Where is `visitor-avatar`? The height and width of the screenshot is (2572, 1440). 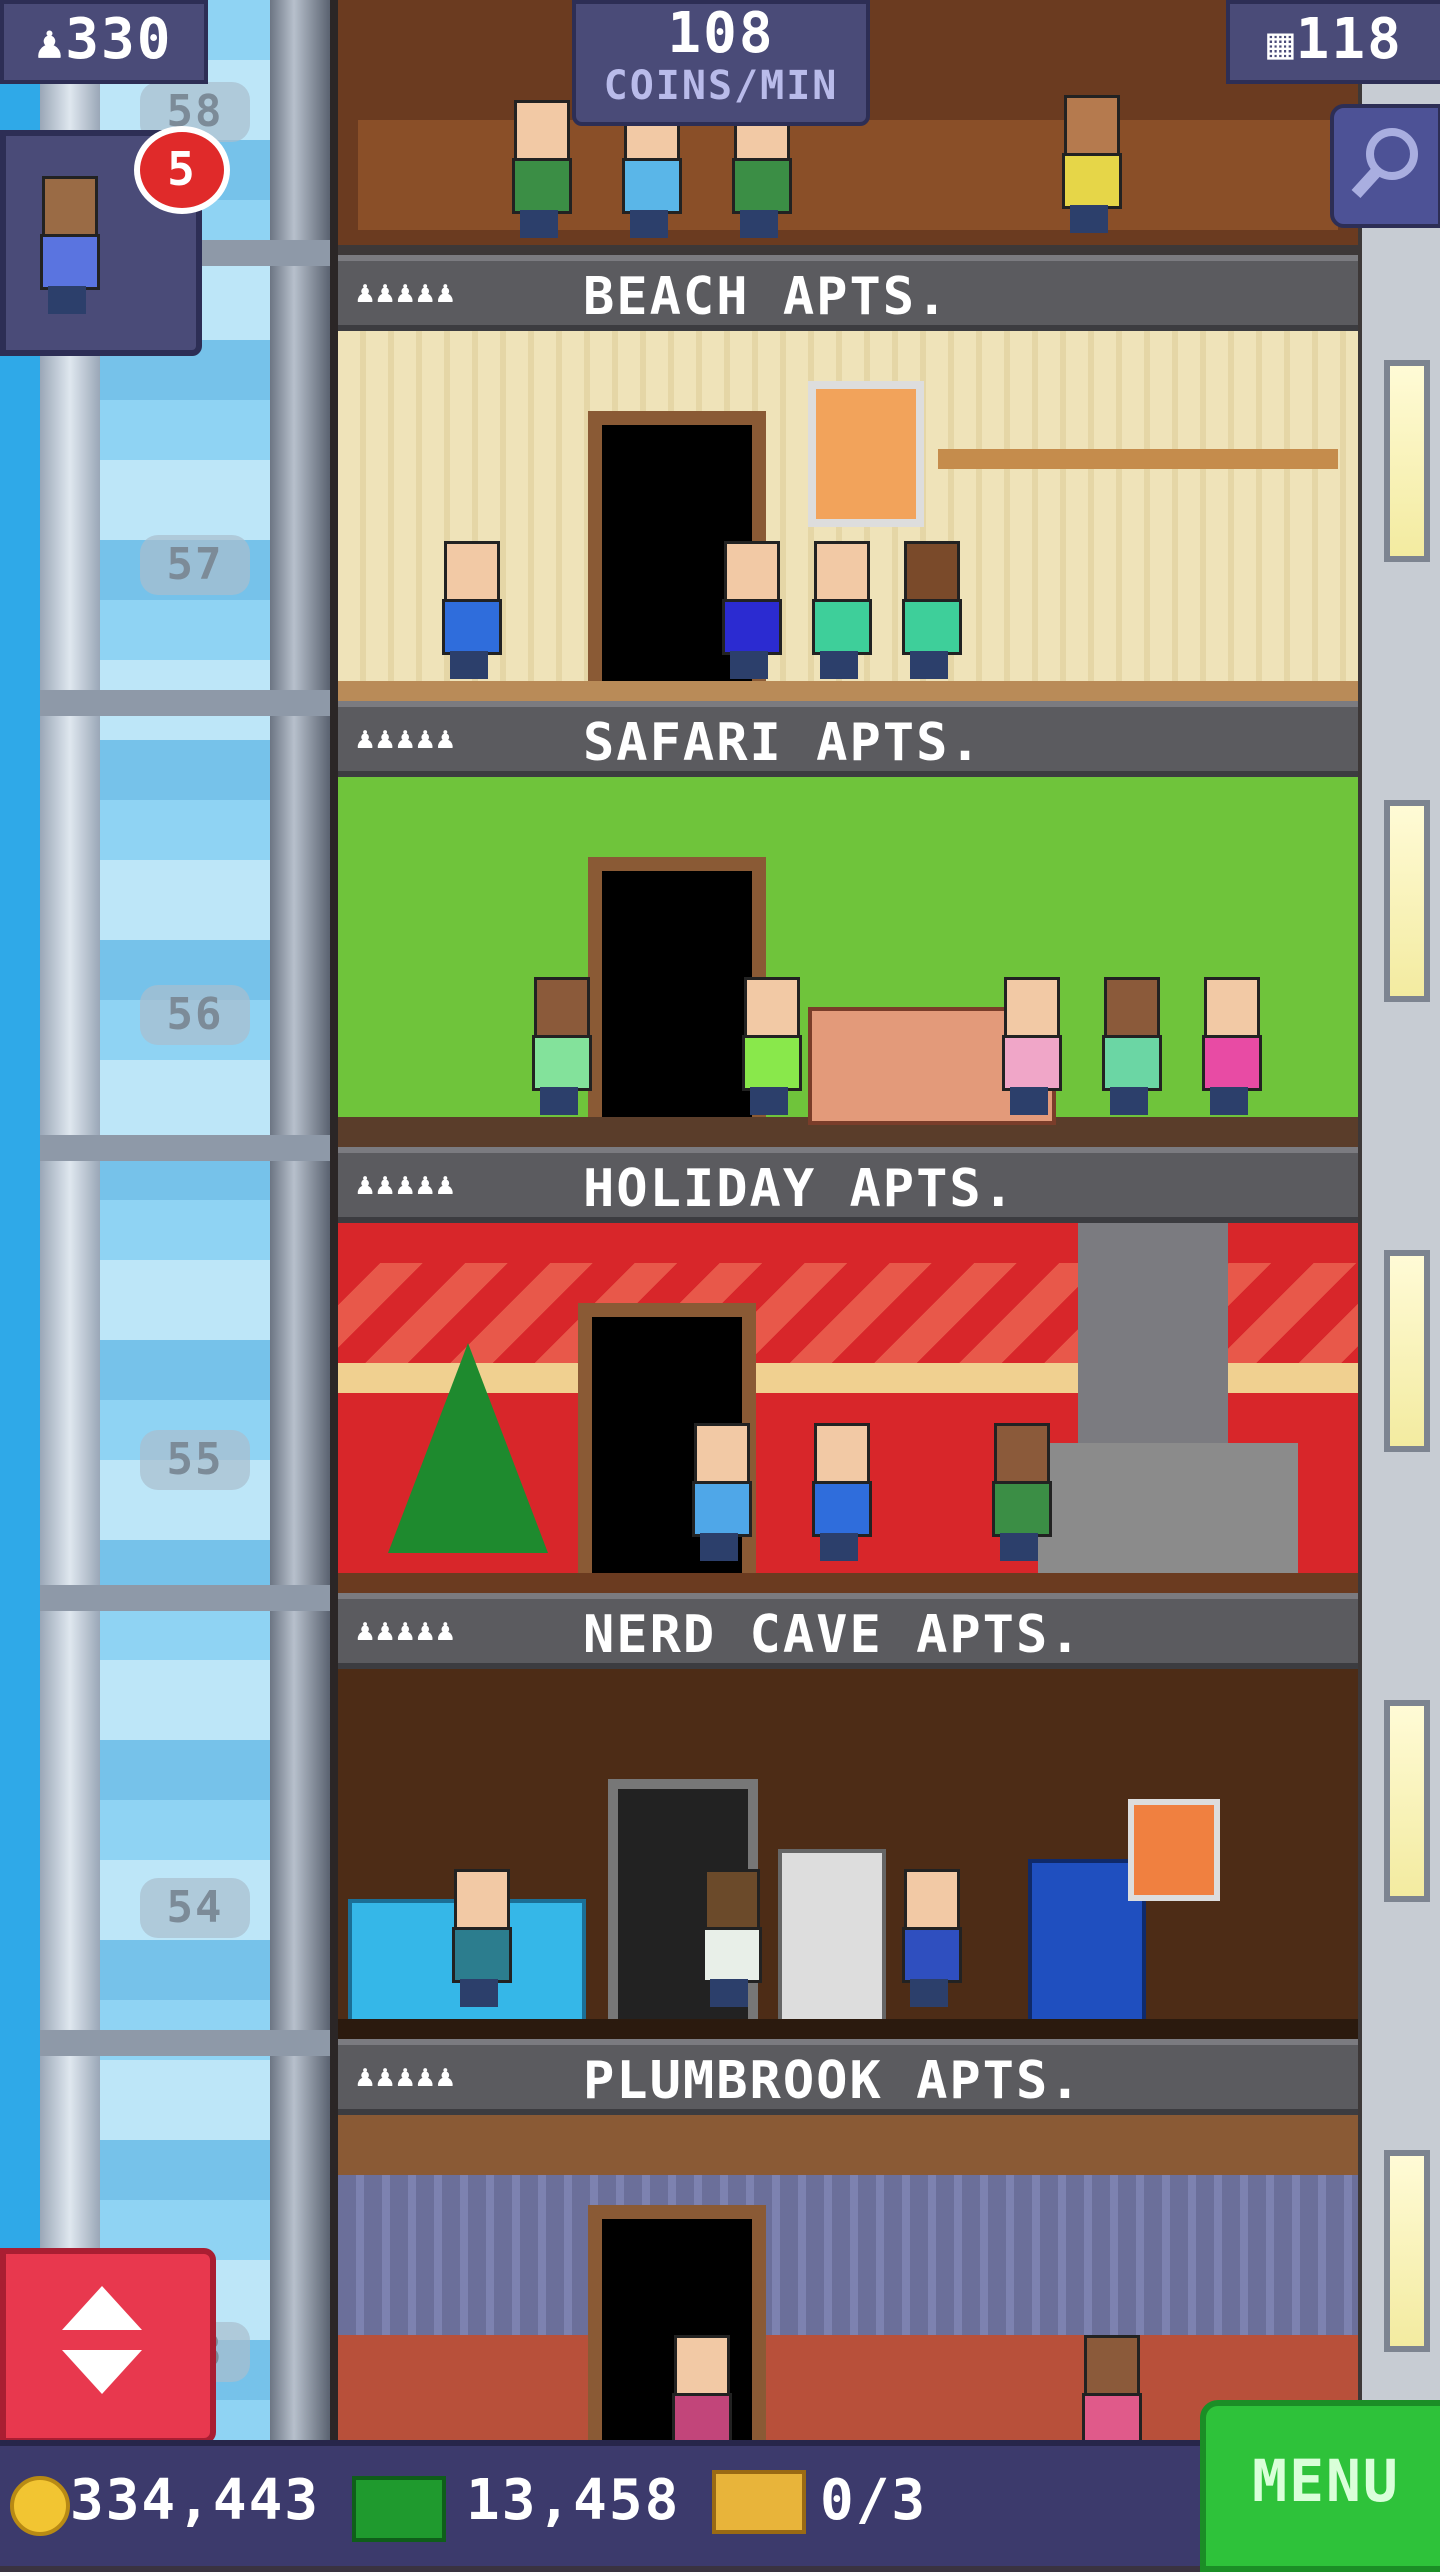 visitor-avatar is located at coordinates (68, 246).